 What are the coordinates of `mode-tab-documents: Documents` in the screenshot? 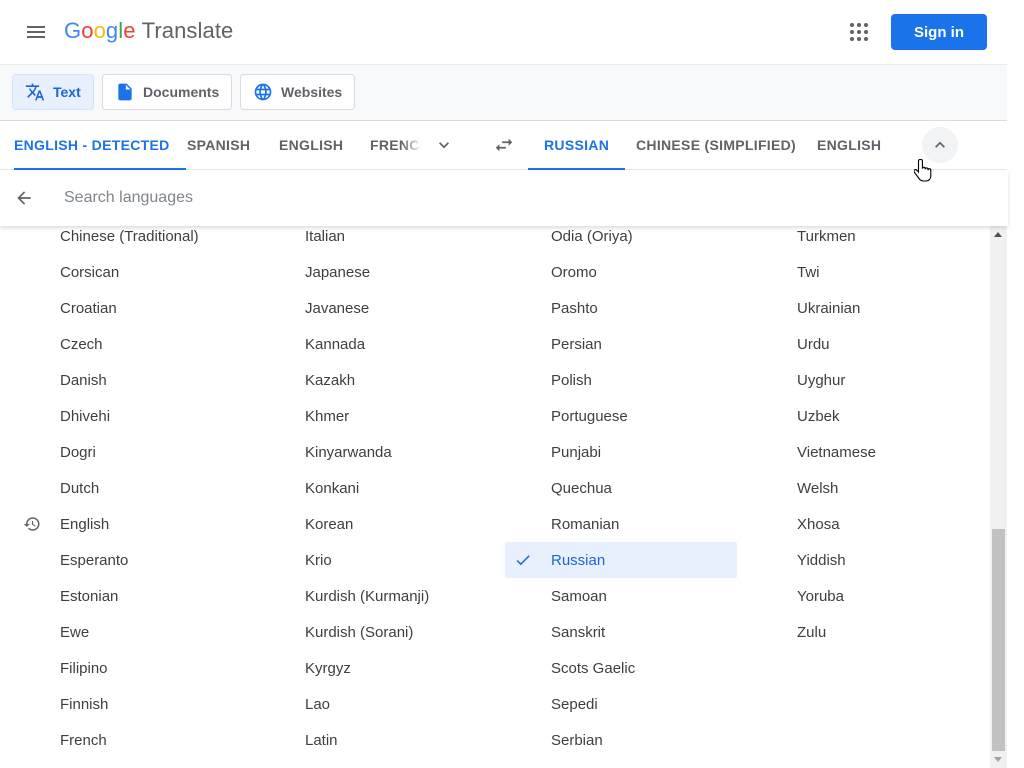 It's located at (167, 92).